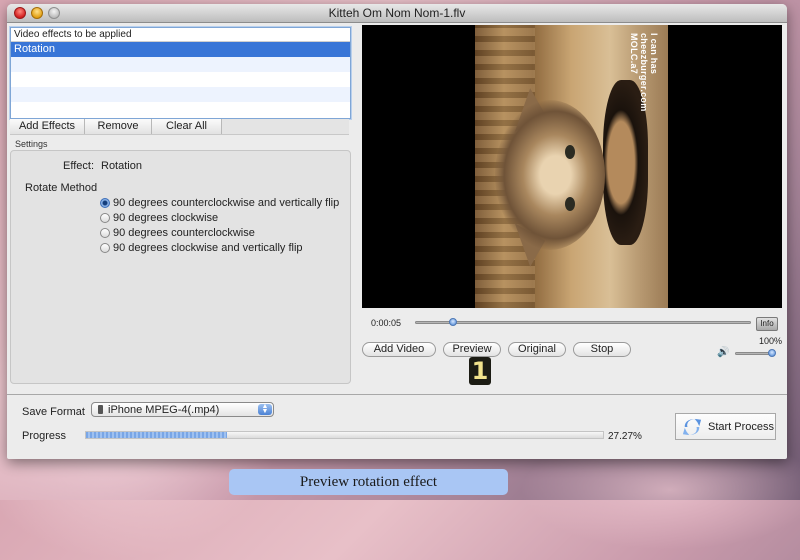  What do you see at coordinates (44, 436) in the screenshot?
I see `progress-label: Progress` at bounding box center [44, 436].